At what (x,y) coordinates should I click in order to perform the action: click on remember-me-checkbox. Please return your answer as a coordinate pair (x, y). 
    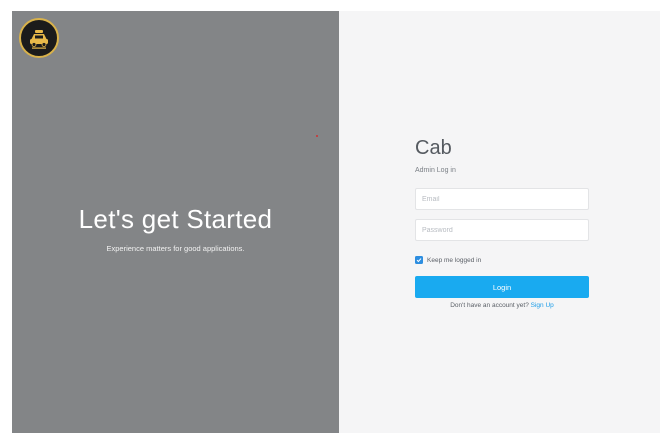
    Looking at the image, I should click on (419, 260).